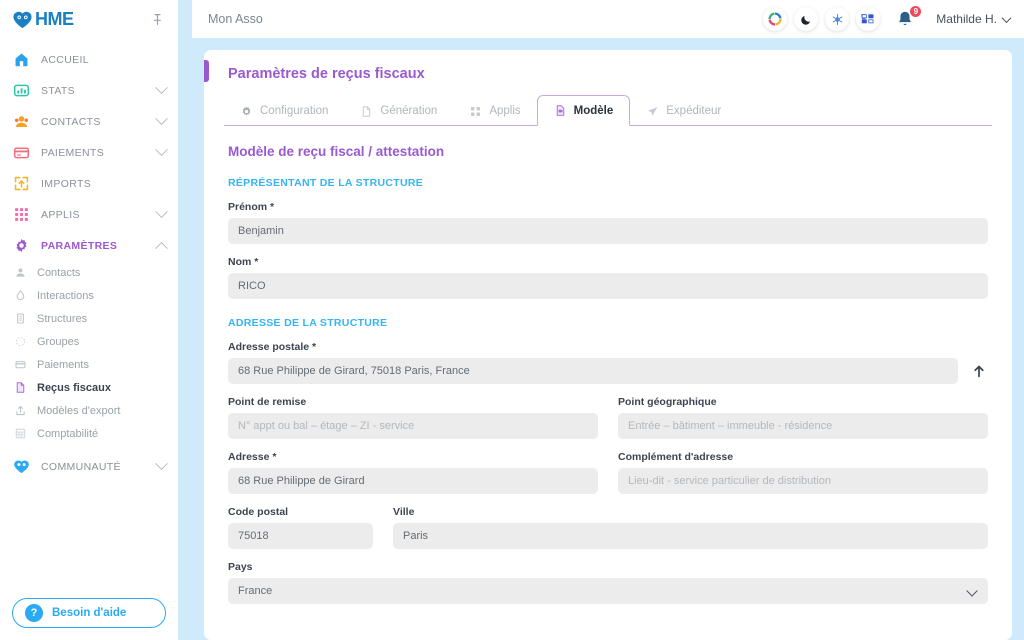 The width and height of the screenshot is (1024, 640). I want to click on sidebar-subitem-modeles-export: Modèles d'export, so click(89, 410).